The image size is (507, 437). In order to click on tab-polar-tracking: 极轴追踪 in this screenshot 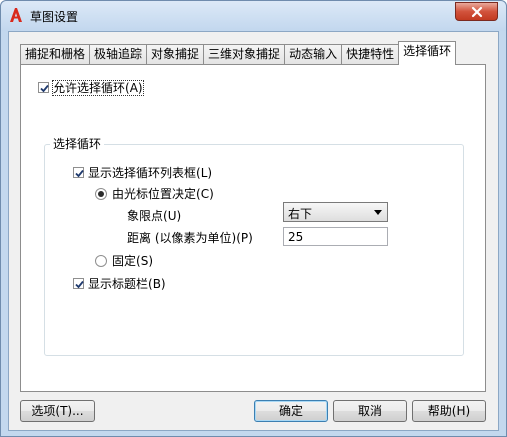, I will do `click(118, 54)`.